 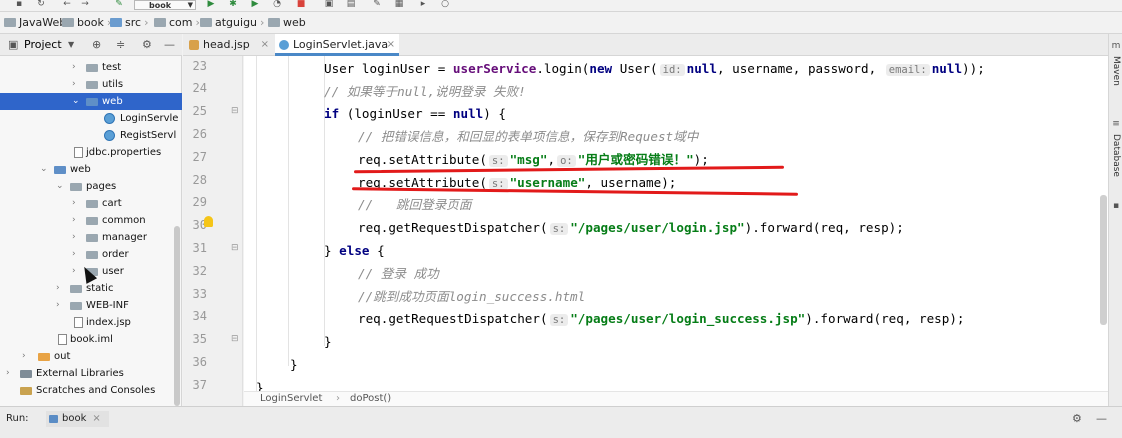 What do you see at coordinates (255, 4) in the screenshot?
I see `coverage-icon: ▶` at bounding box center [255, 4].